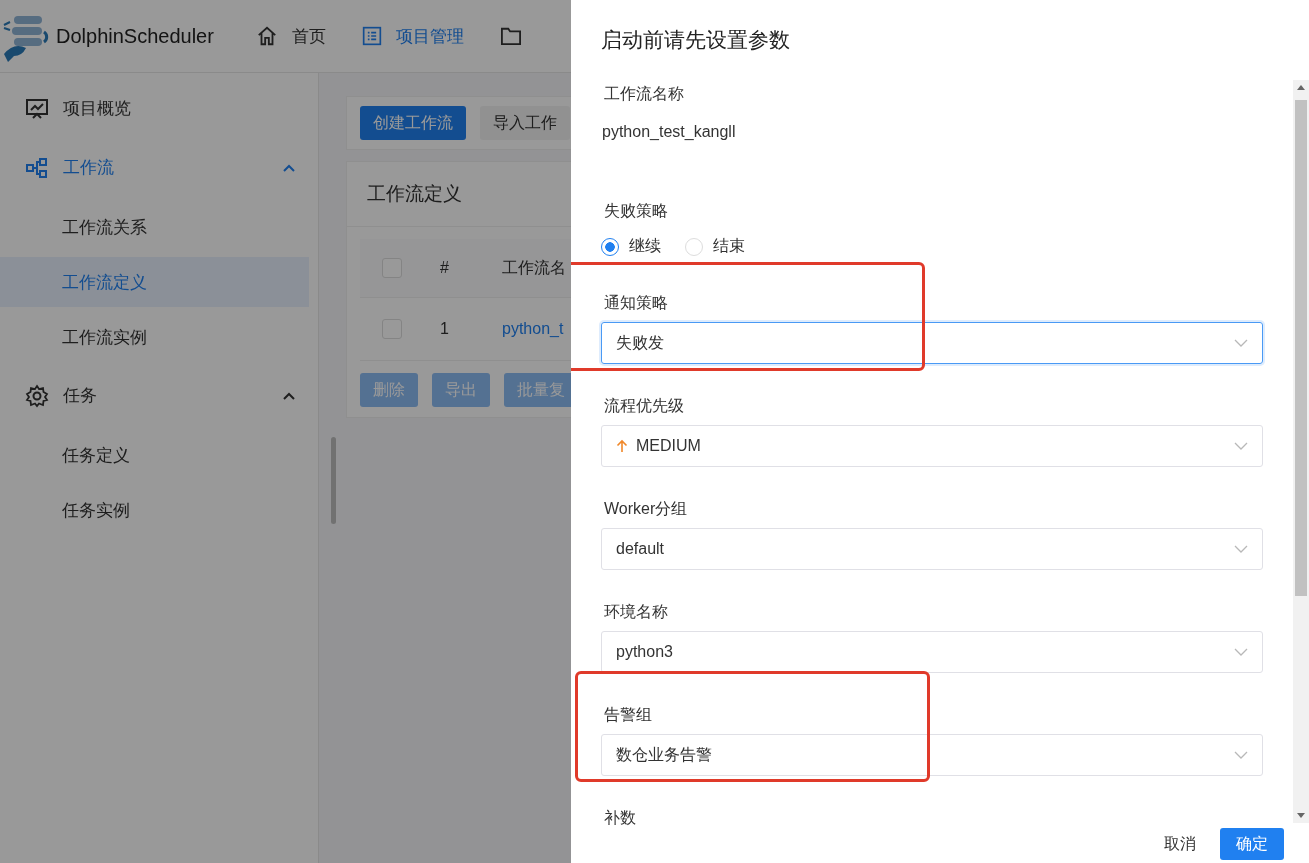  What do you see at coordinates (620, 818) in the screenshot?
I see `field-label: 补数` at bounding box center [620, 818].